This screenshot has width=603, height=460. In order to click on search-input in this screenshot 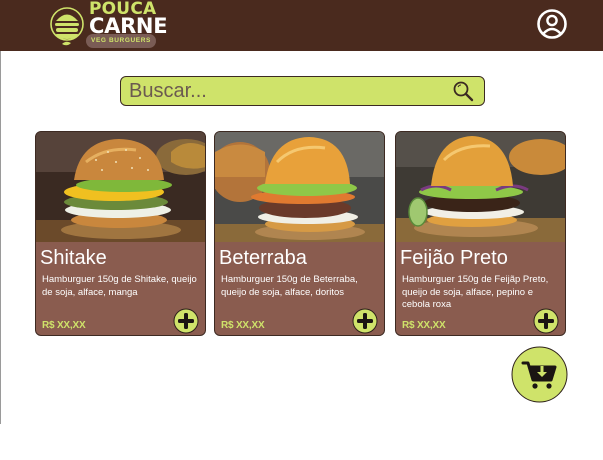, I will do `click(286, 91)`.